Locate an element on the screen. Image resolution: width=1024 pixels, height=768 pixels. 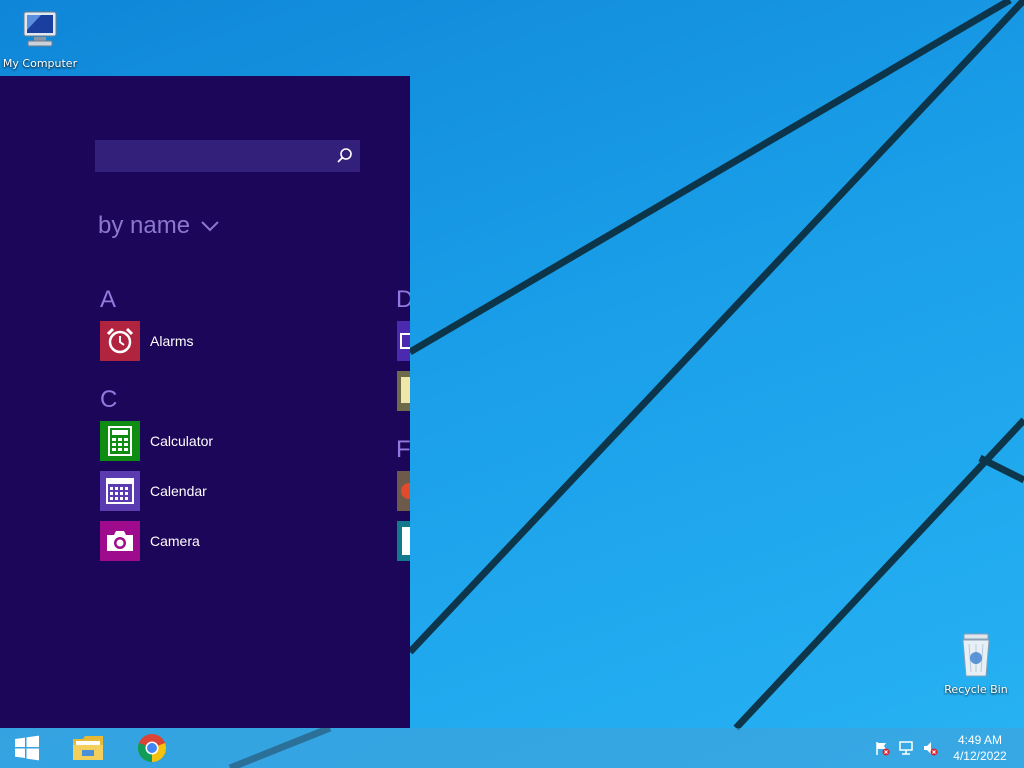
app-label: Calendar is located at coordinates (178, 491).